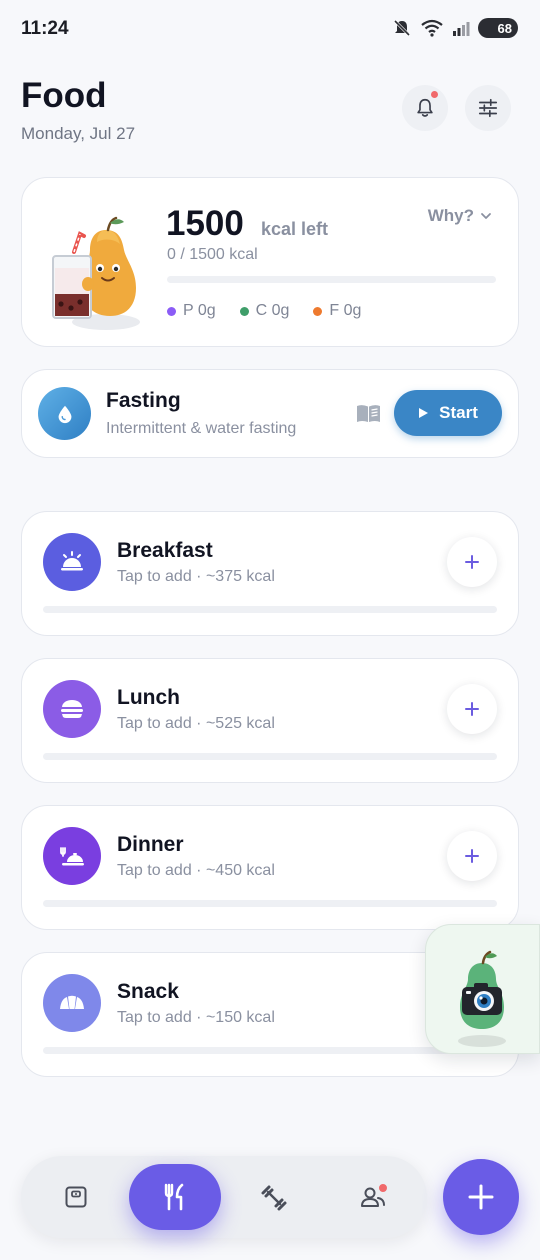 Image resolution: width=540 pixels, height=1260 pixels. I want to click on add-dinner-button, so click(472, 856).